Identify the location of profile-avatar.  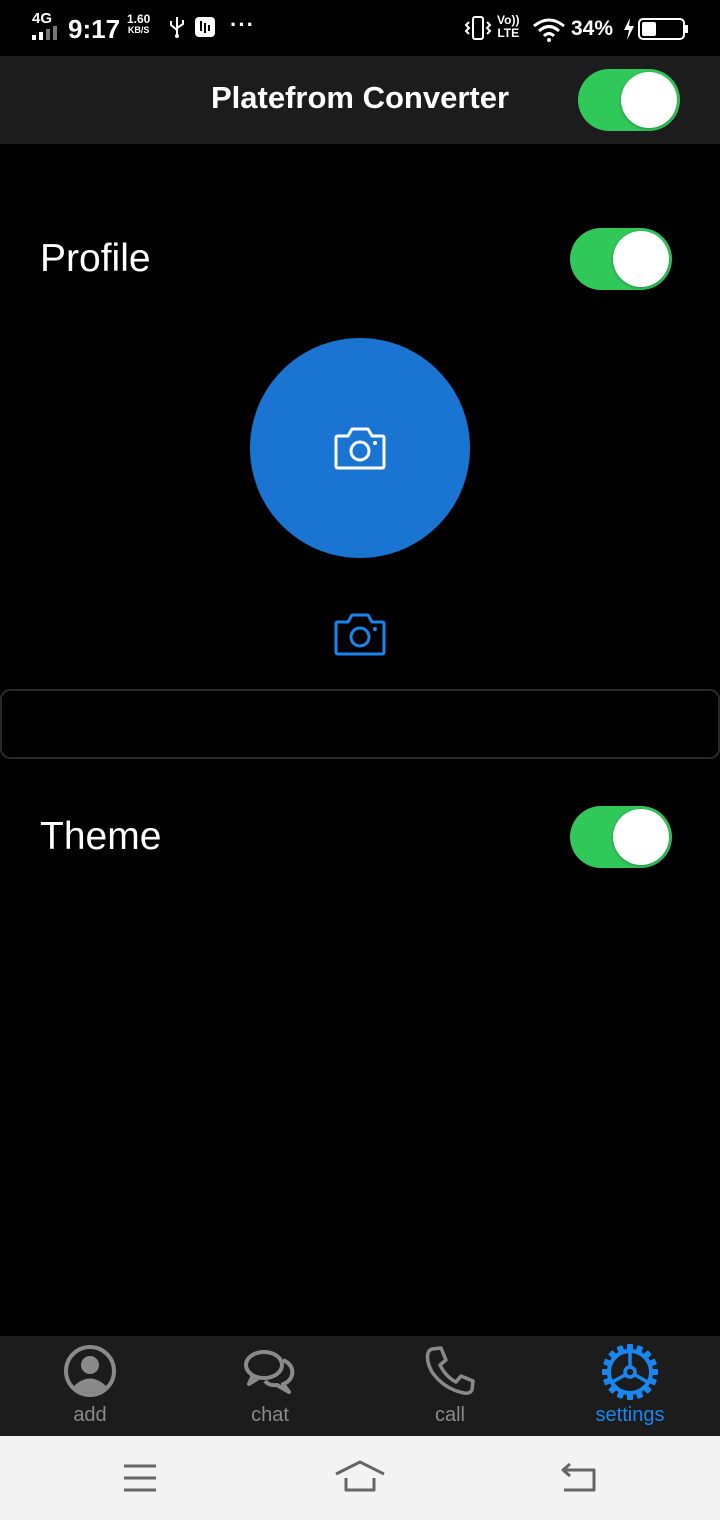
(360, 448).